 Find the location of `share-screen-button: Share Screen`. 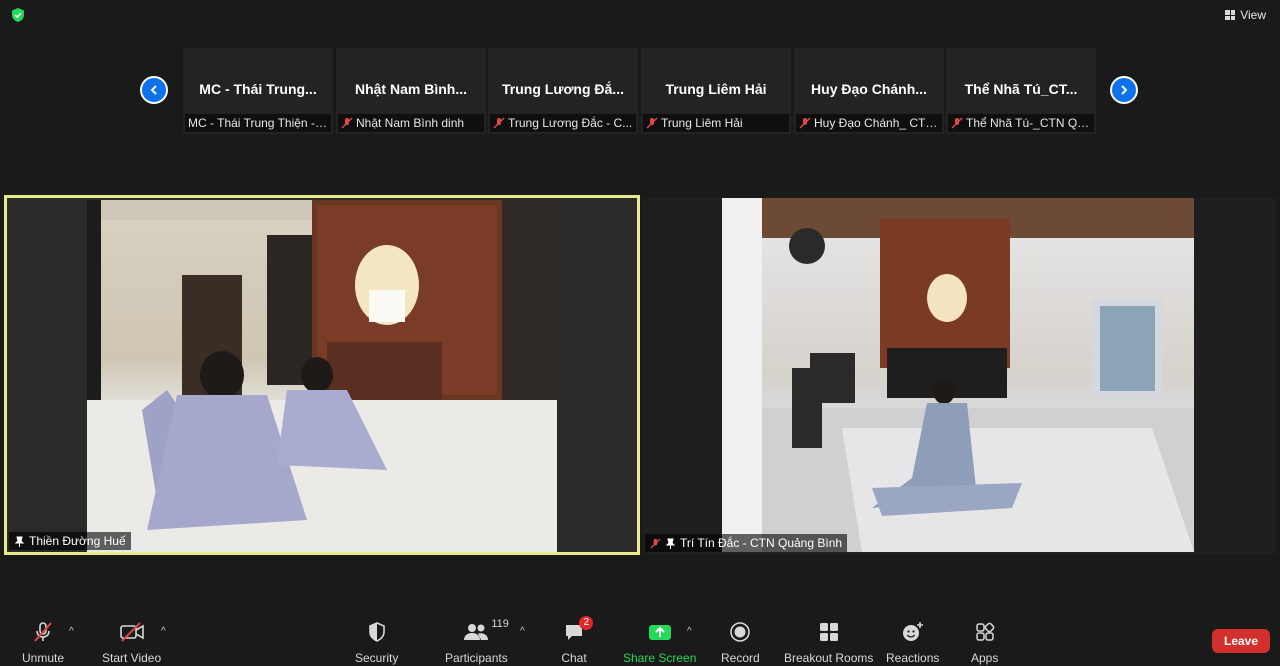

share-screen-button: Share Screen is located at coordinates (659, 642).